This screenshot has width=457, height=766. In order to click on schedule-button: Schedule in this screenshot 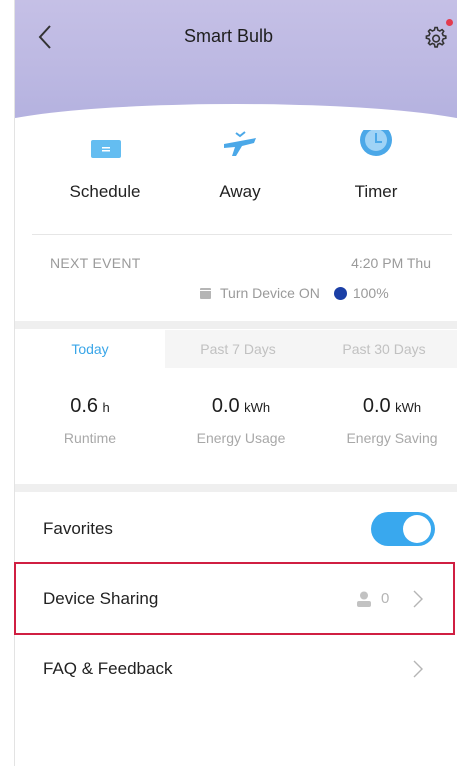, I will do `click(105, 175)`.